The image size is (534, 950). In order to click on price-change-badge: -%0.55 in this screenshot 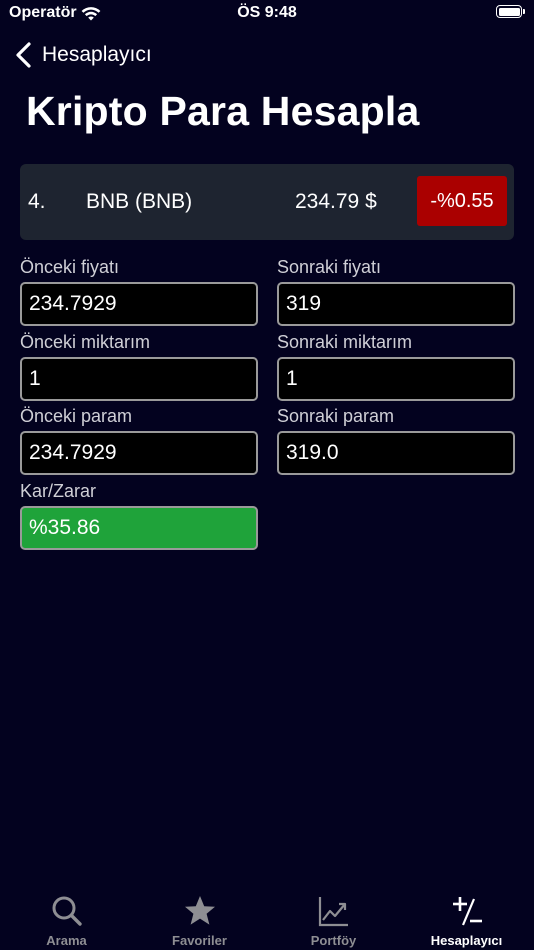, I will do `click(462, 201)`.